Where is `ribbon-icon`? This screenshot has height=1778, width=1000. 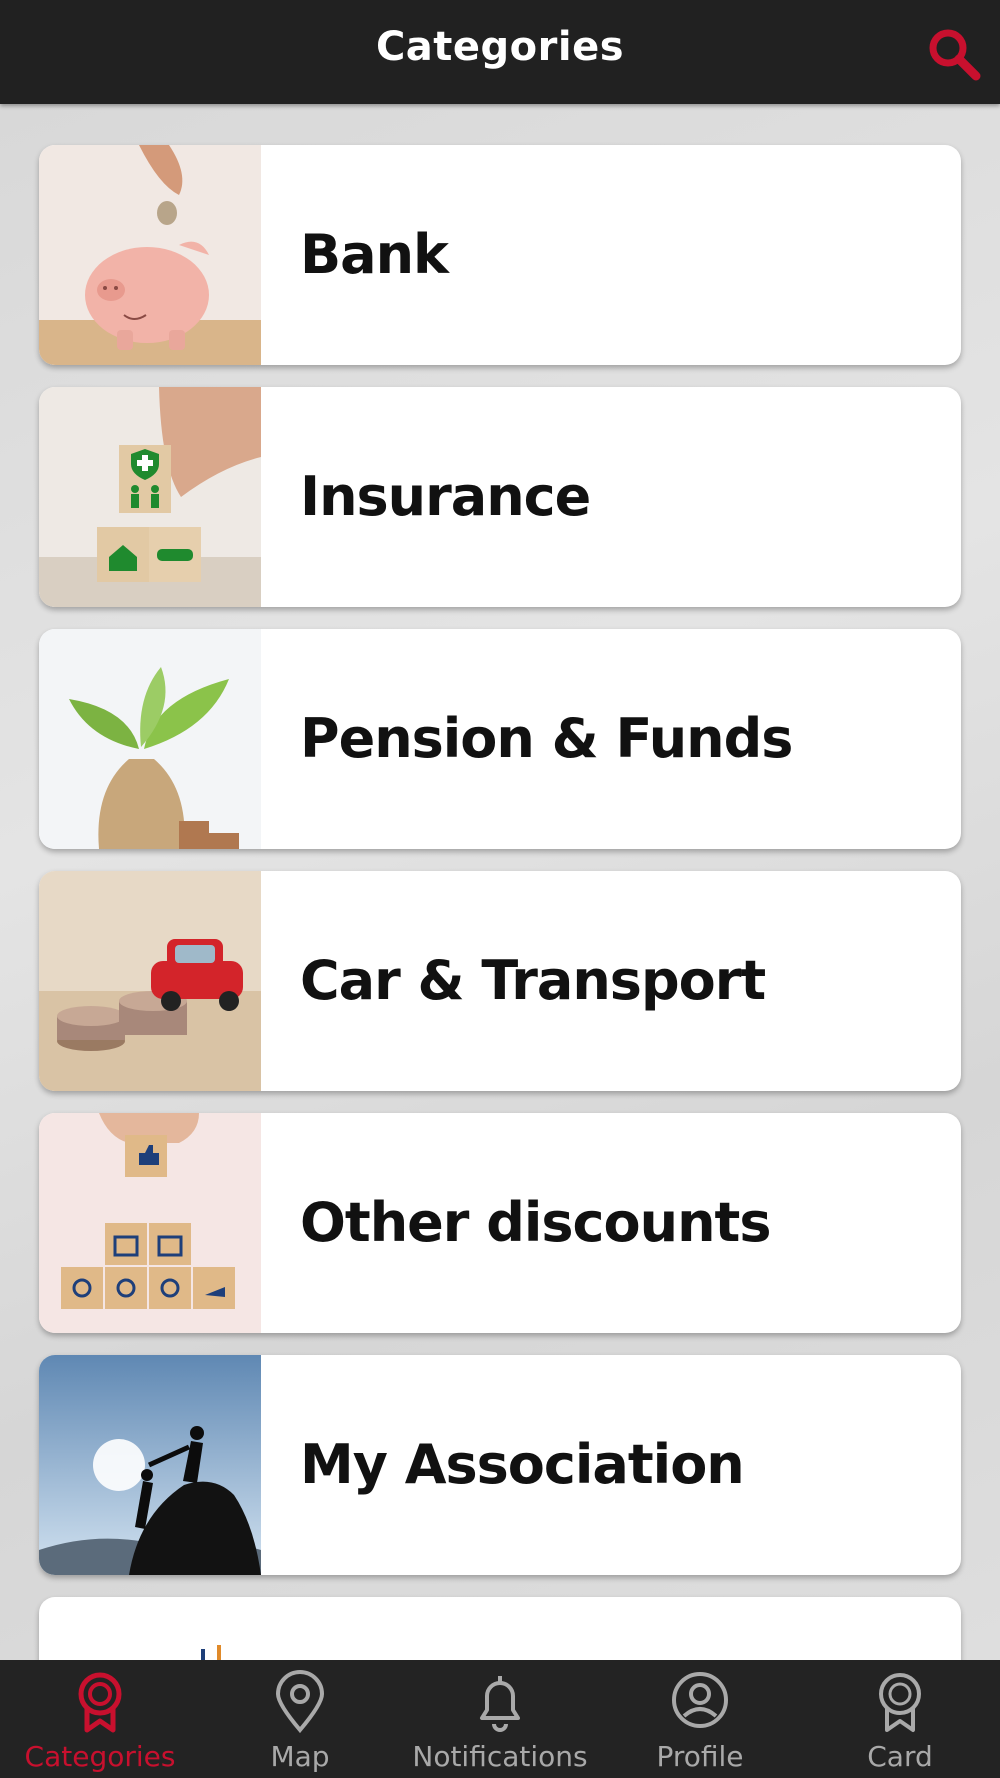 ribbon-icon is located at coordinates (100, 1702).